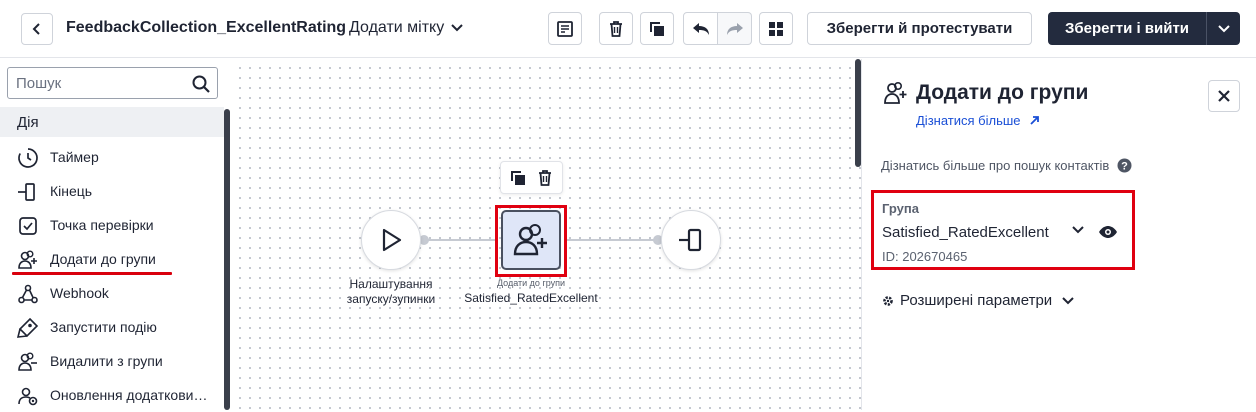 Image resolution: width=1256 pixels, height=412 pixels. Describe the element at coordinates (71, 191) in the screenshot. I see `sidebar-item-label: Кінець` at that location.